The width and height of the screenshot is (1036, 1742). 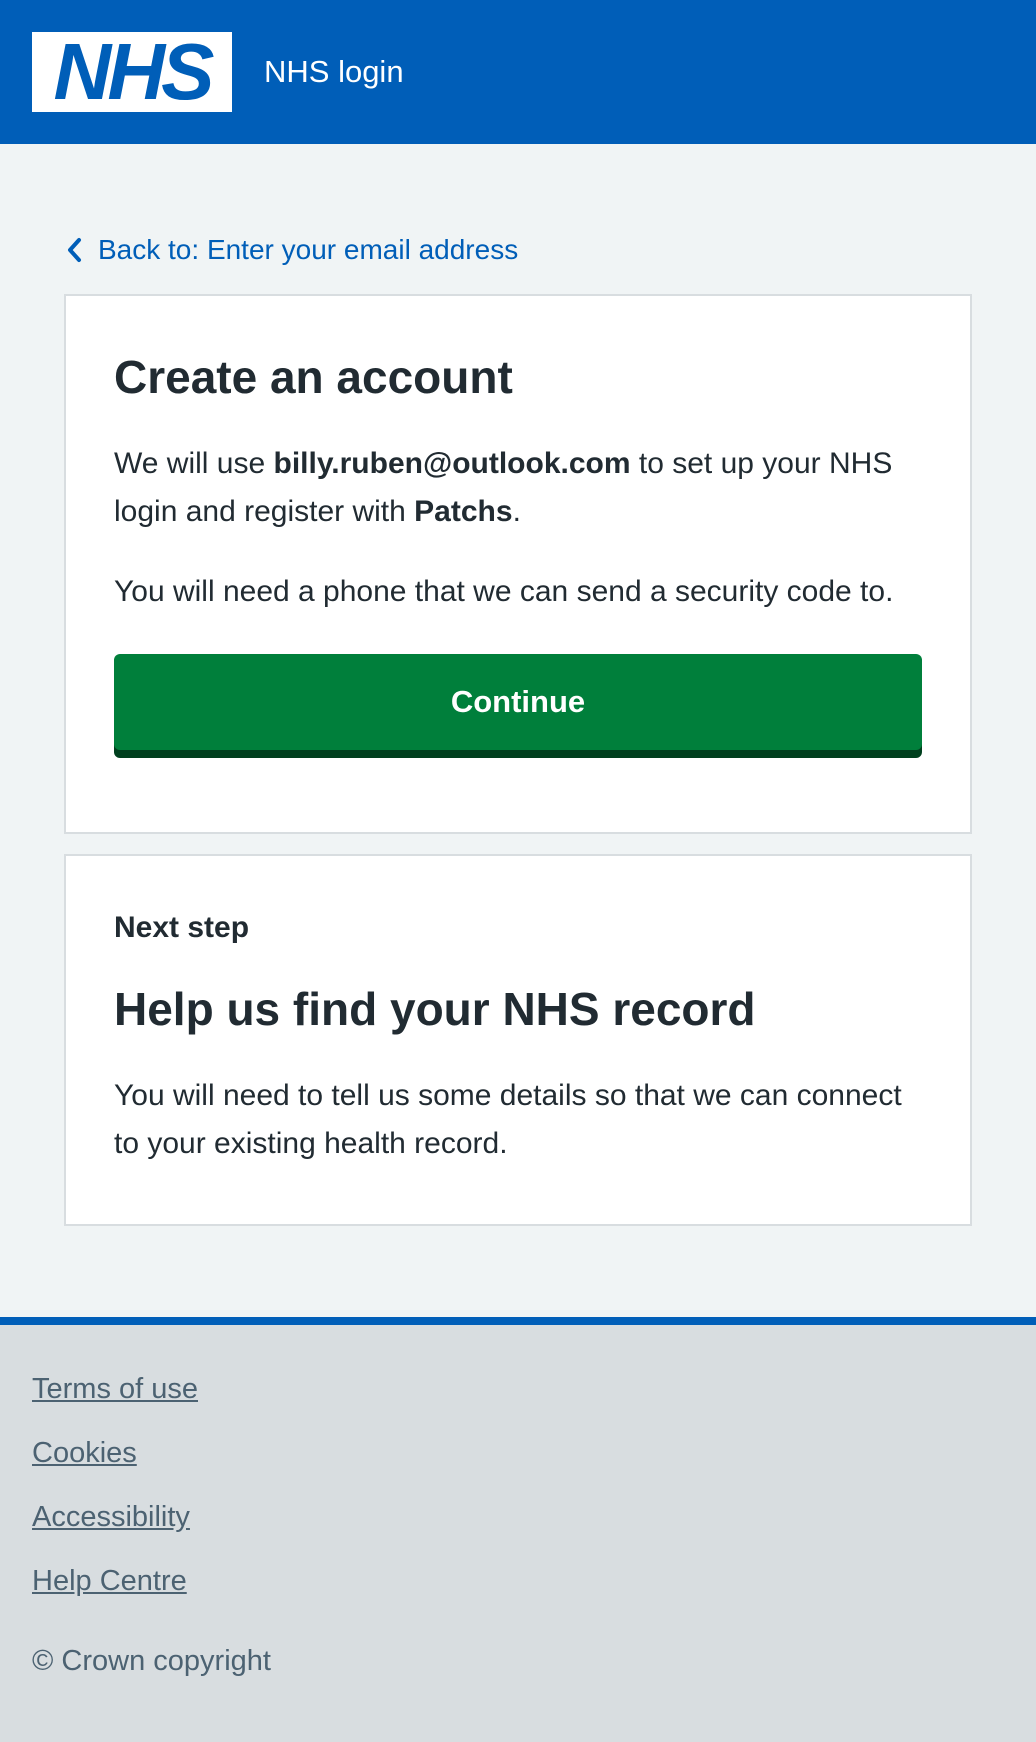 What do you see at coordinates (534, 1517) in the screenshot?
I see `footer-link-accessibility: Accessibility` at bounding box center [534, 1517].